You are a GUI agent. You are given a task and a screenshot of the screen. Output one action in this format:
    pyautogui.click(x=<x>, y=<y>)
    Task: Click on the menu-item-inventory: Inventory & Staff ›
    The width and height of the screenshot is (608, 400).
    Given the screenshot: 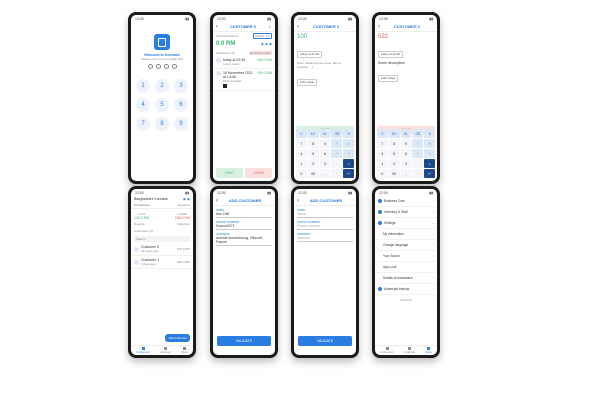 What is the action you would take?
    pyautogui.click(x=406, y=212)
    